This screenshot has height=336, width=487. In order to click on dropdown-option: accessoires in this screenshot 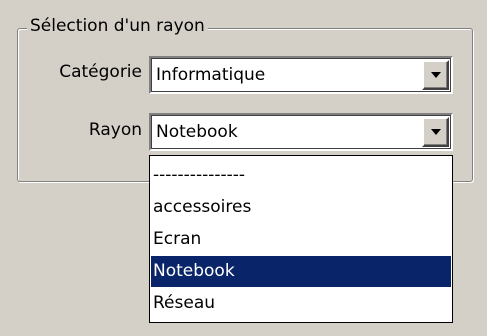, I will do `click(301, 207)`.